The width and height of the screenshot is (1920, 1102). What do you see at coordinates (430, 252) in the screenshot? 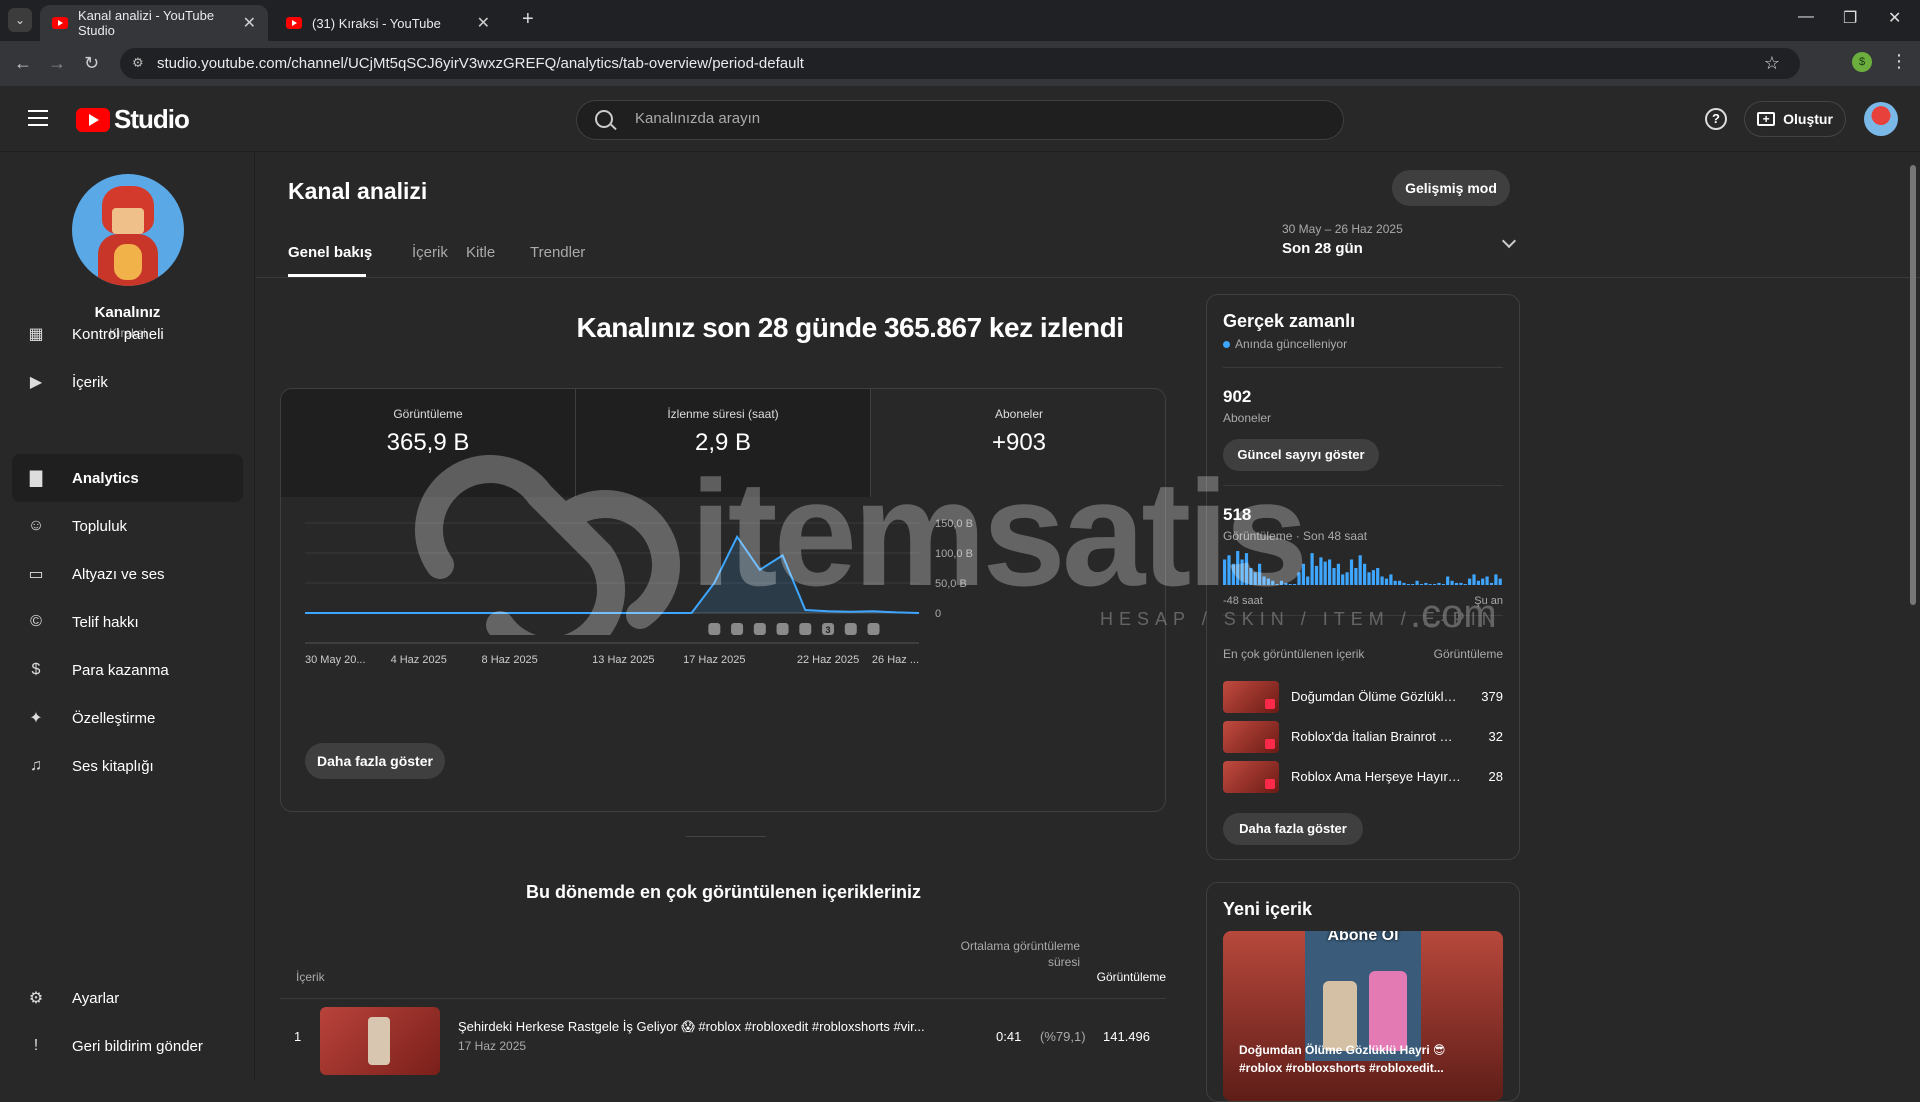
I see `tab-content: İçerik` at bounding box center [430, 252].